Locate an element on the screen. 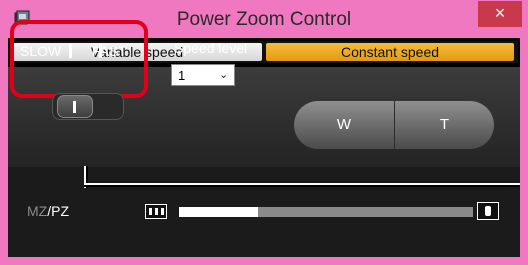 The height and width of the screenshot is (265, 528). speed-level-value: 1 is located at coordinates (182, 75).